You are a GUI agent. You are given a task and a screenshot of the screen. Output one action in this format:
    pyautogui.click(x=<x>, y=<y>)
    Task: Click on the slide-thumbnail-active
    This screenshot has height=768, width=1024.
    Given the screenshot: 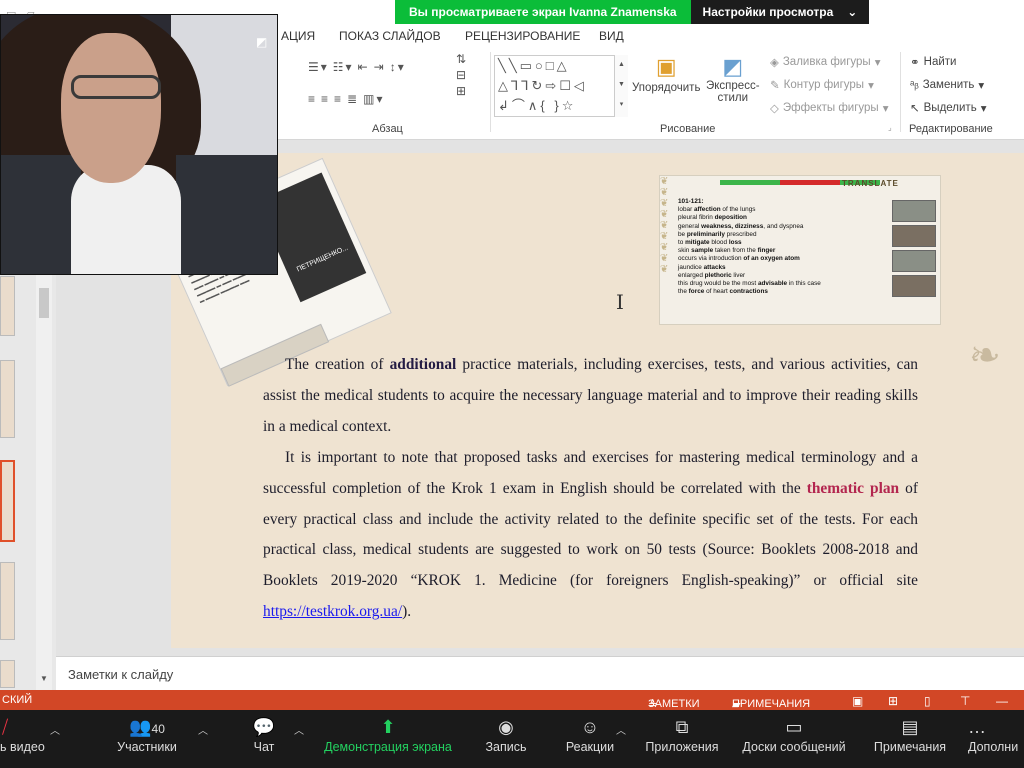 What is the action you would take?
    pyautogui.click(x=7, y=501)
    